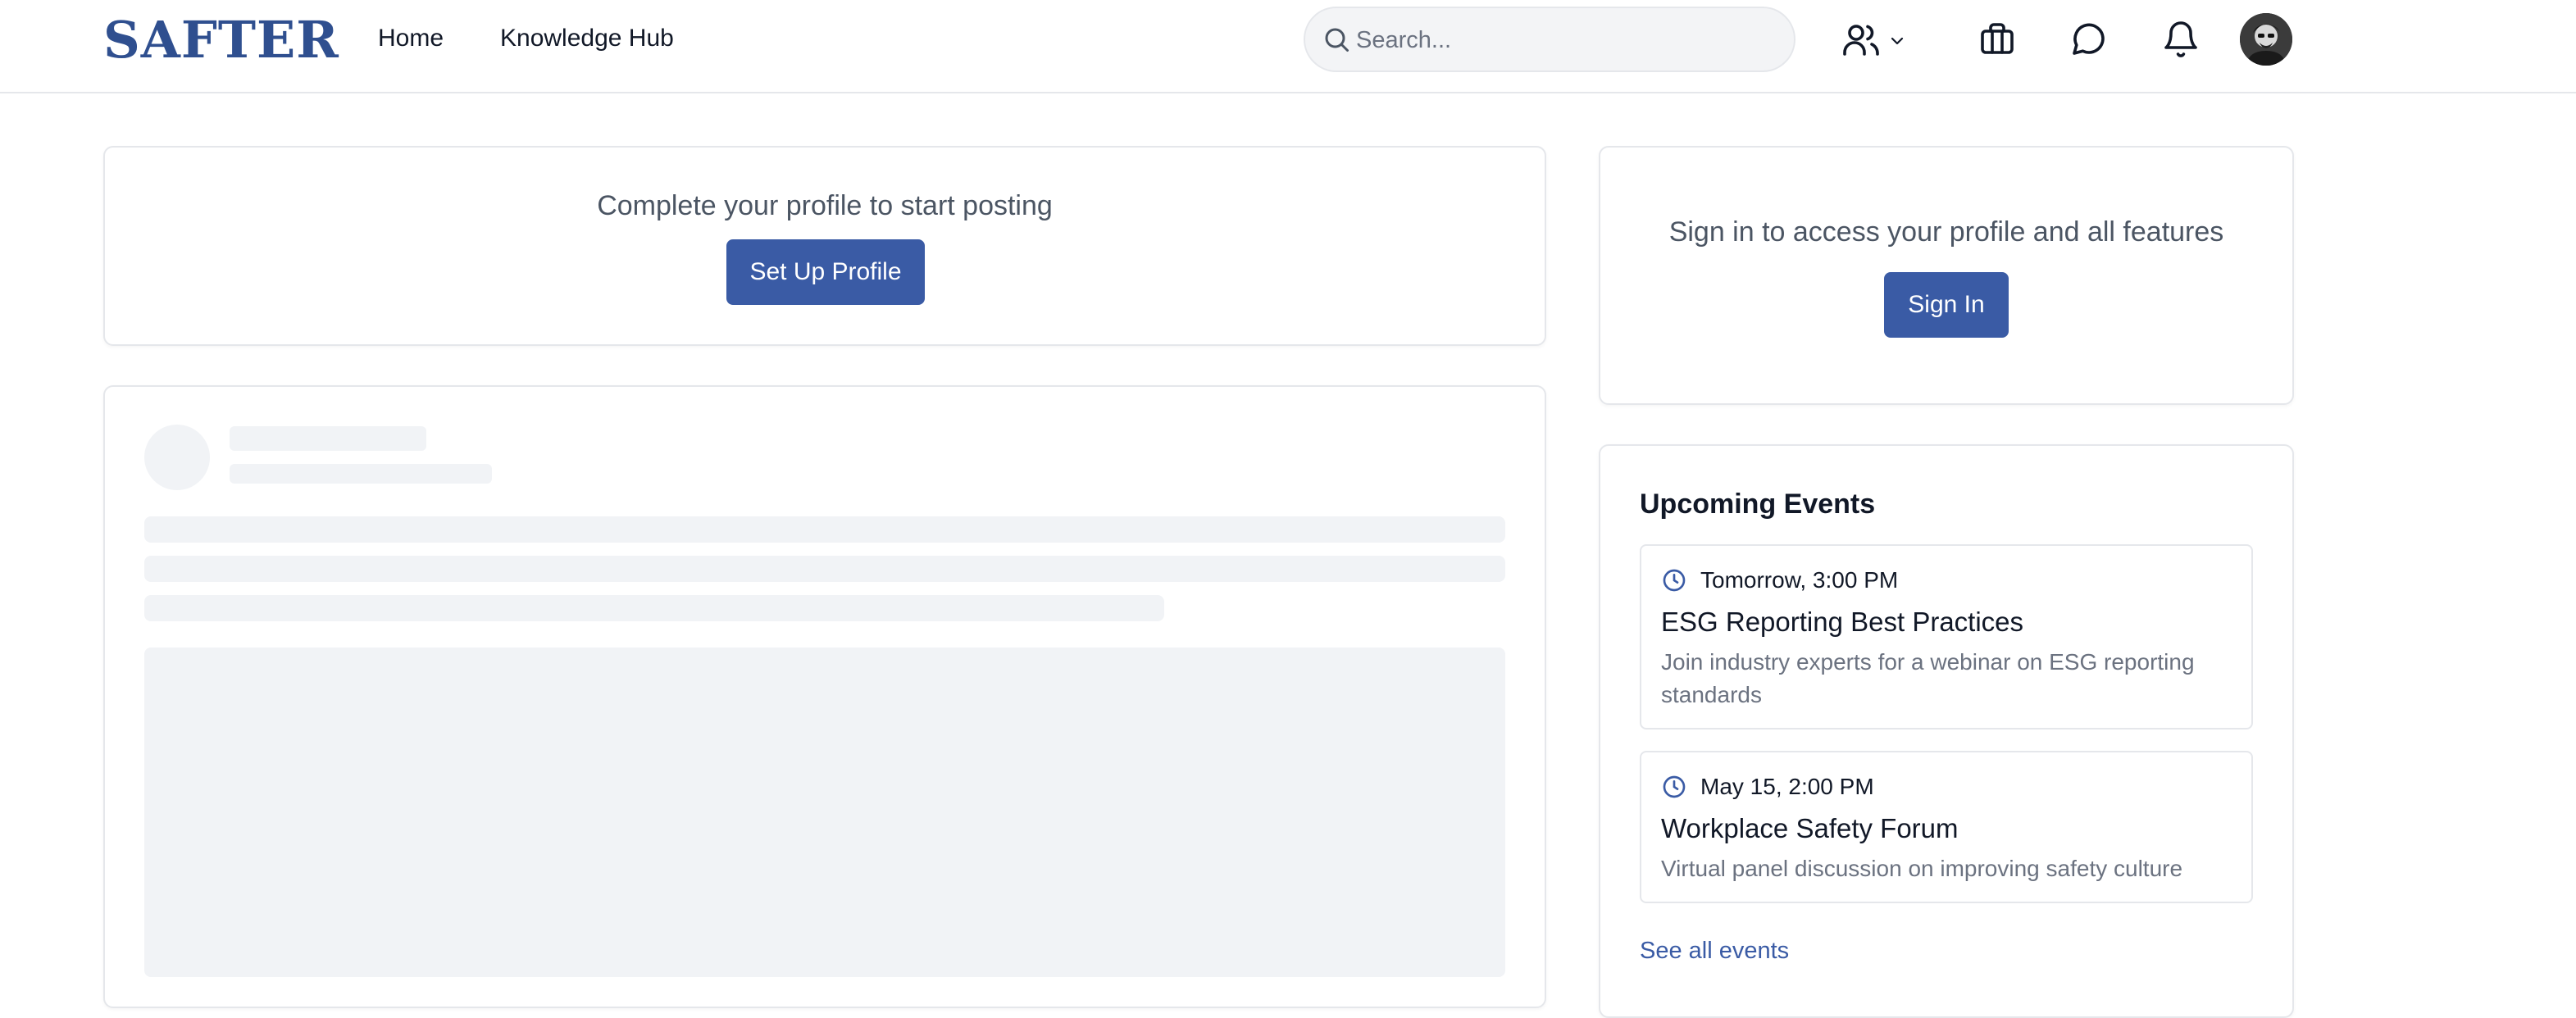 The width and height of the screenshot is (2576, 1018). I want to click on chat-icon, so click(2089, 39).